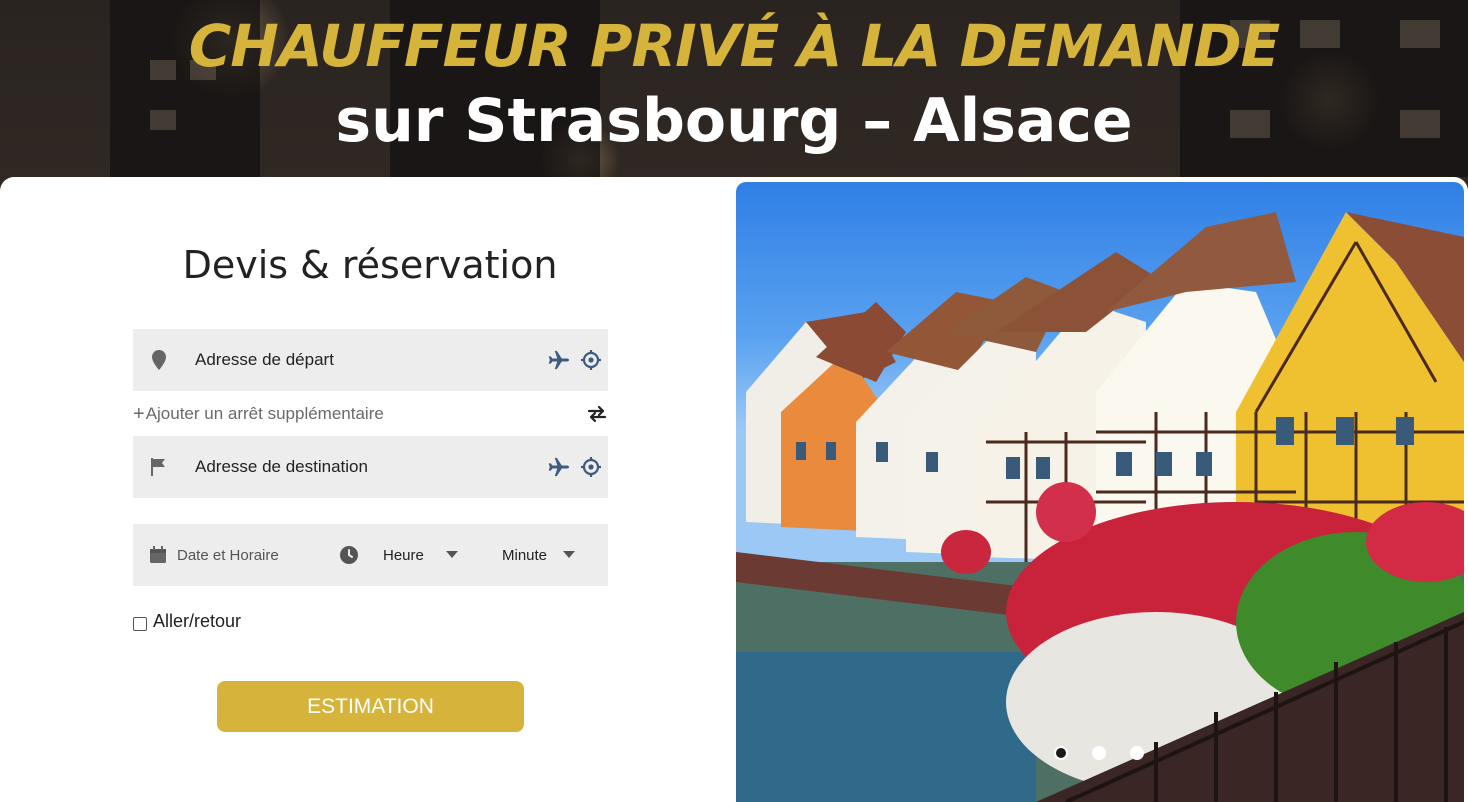  I want to click on roundtrip-option: Aller/retour, so click(187, 621).